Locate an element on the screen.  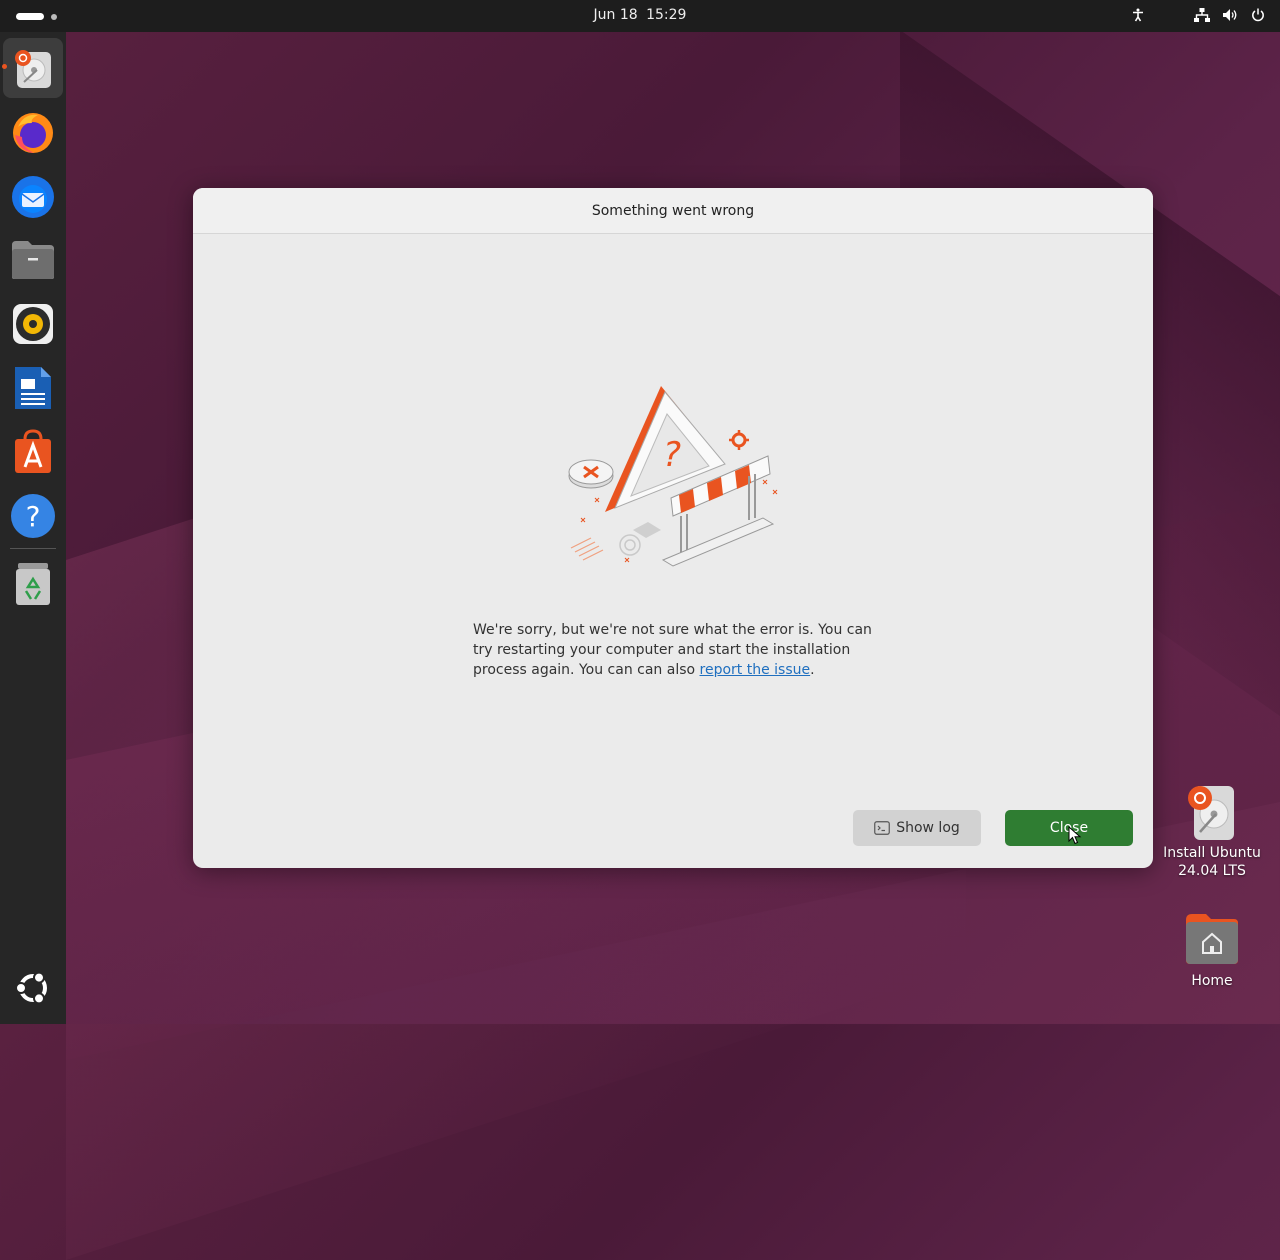
top-bar: Jun 18 15:29 is located at coordinates (640, 16).